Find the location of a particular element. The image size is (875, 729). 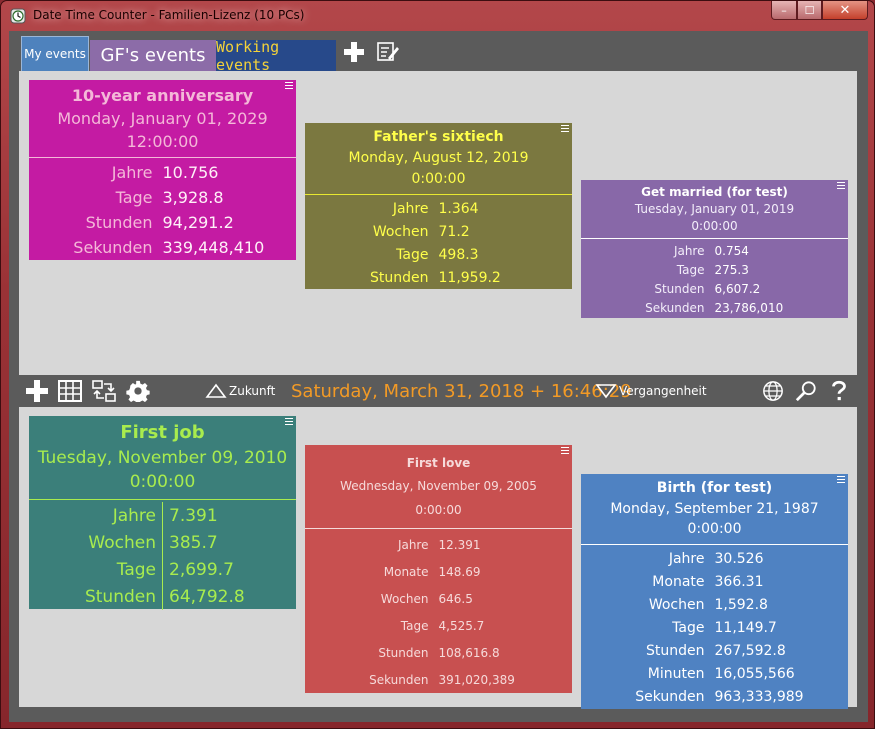

card-date: Monday, August 12, 2019 is located at coordinates (438, 158).